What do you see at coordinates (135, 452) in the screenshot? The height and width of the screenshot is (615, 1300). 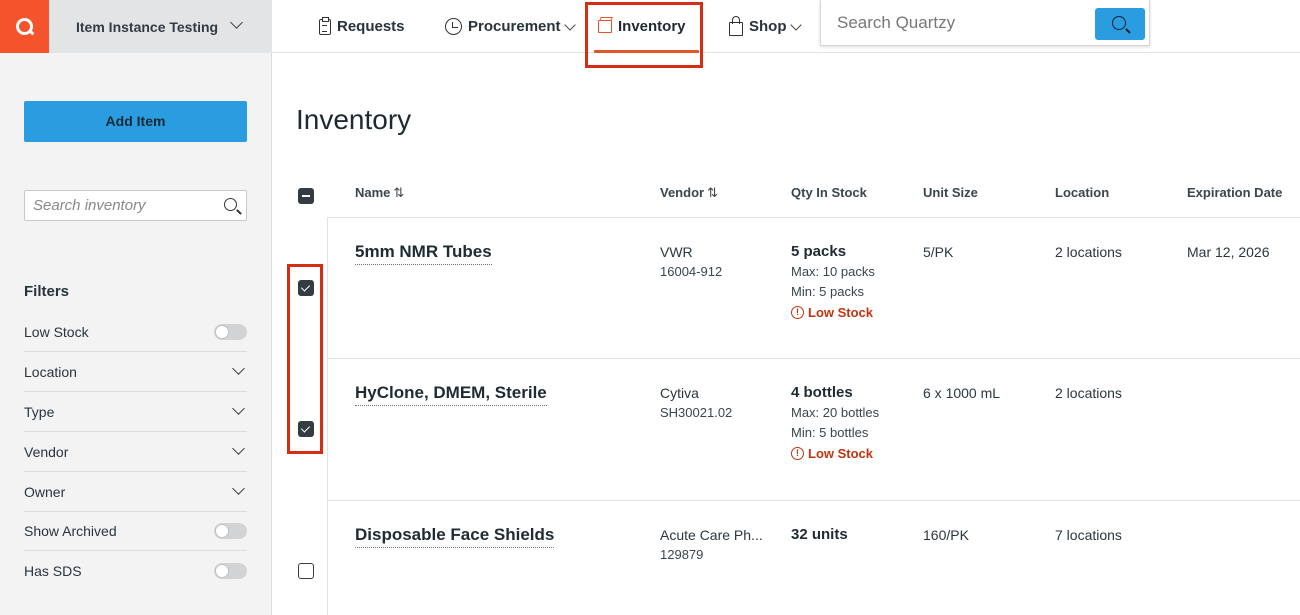 I see `filter-vendor: Vendor` at bounding box center [135, 452].